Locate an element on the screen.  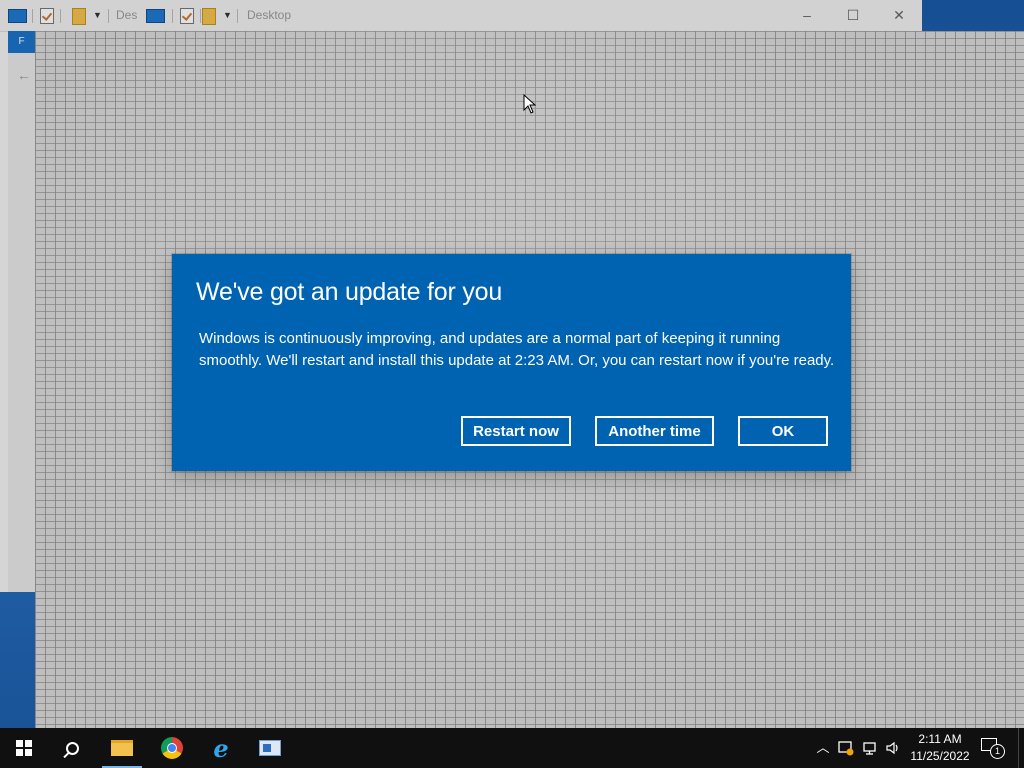
taskbar-internet-explorer: e is located at coordinates (221, 748).